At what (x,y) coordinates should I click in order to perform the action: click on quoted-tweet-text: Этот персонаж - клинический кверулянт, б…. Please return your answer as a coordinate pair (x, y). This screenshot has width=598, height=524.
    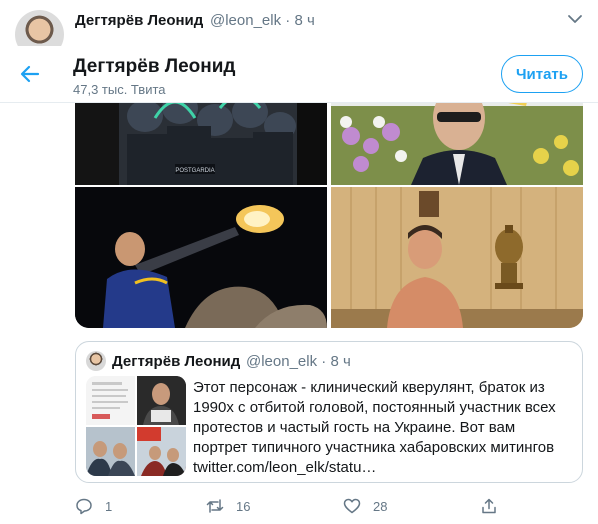
    Looking at the image, I should click on (383, 428).